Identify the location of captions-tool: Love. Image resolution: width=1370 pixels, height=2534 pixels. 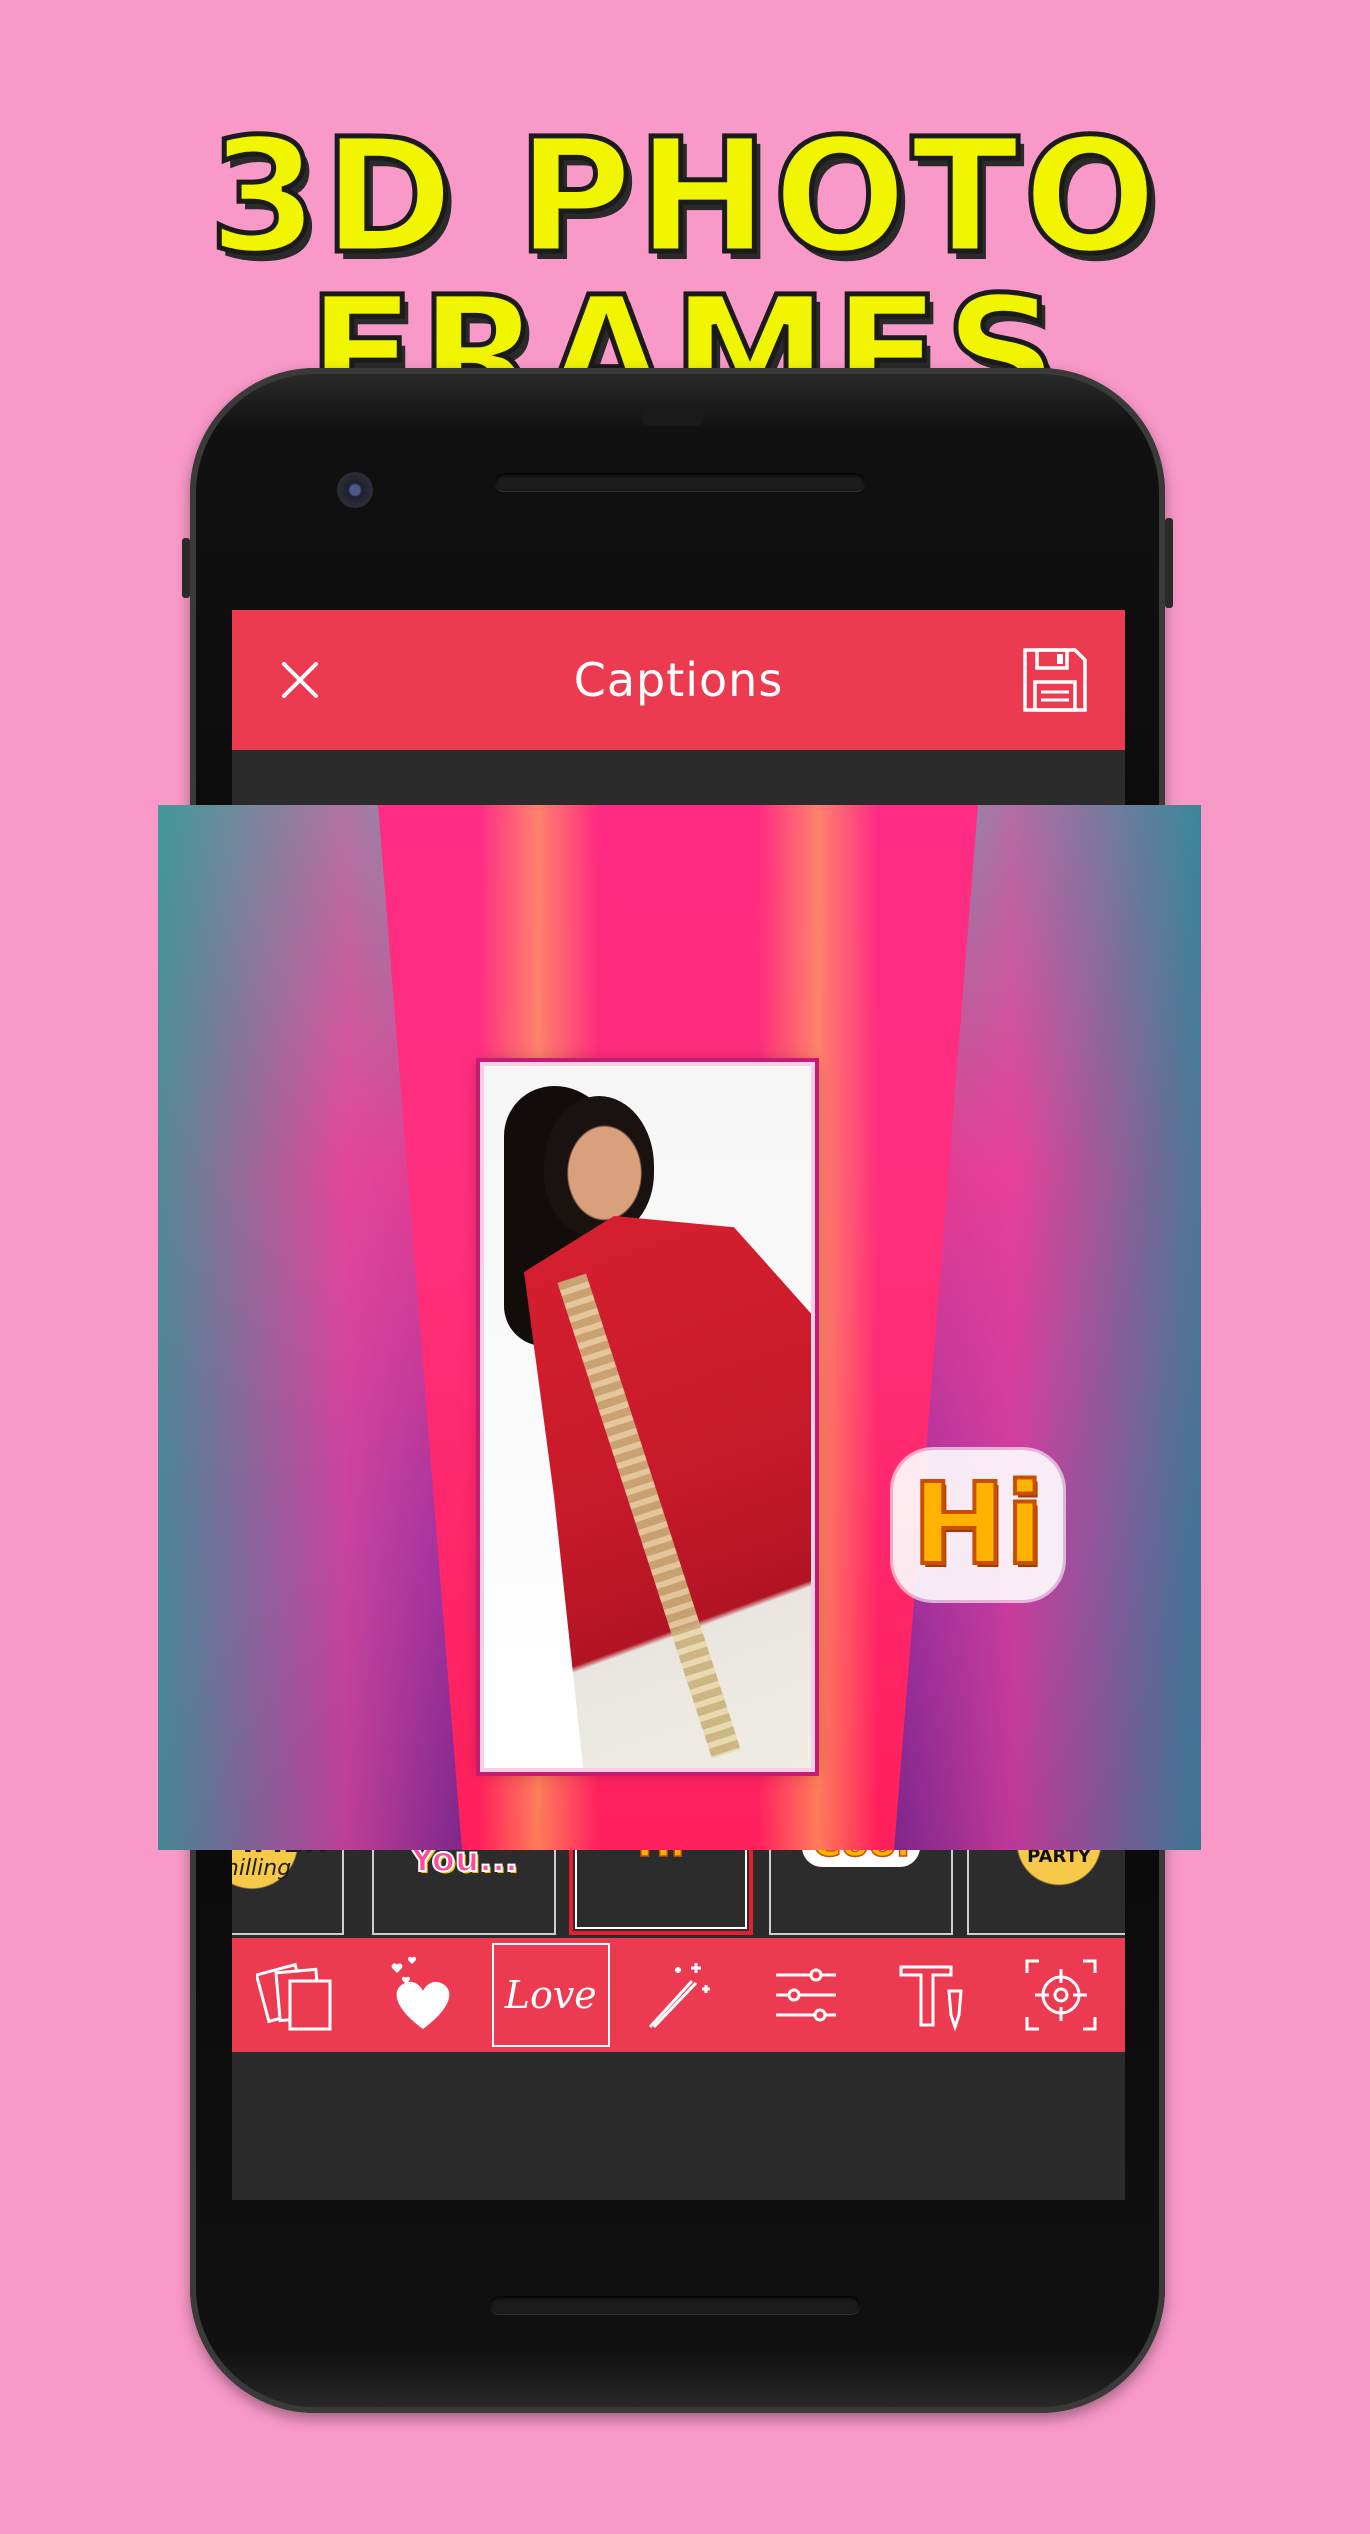
(551, 1995).